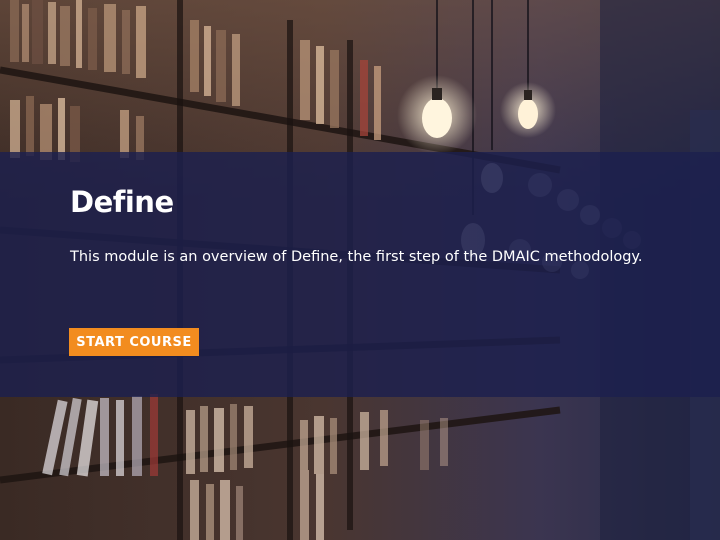 The width and height of the screenshot is (720, 540). What do you see at coordinates (134, 342) in the screenshot?
I see `start-course-button: START COURSE` at bounding box center [134, 342].